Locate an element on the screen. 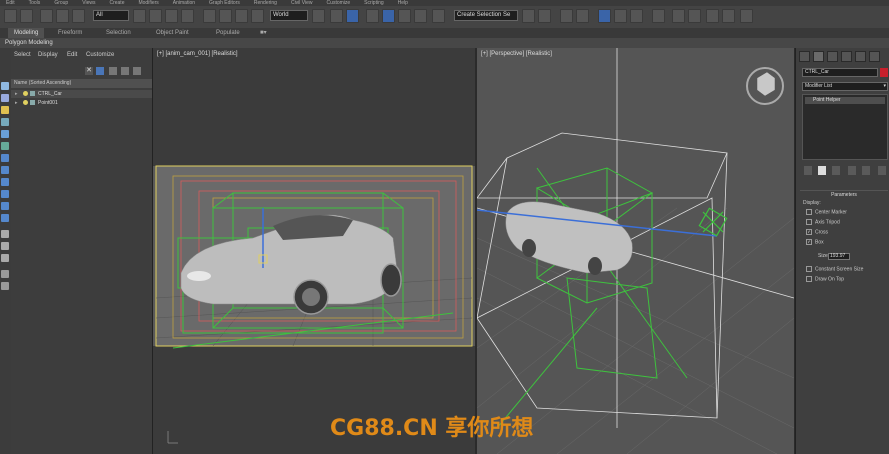 The height and width of the screenshot is (454, 889). display-cameras-icon is located at coordinates (5, 122).